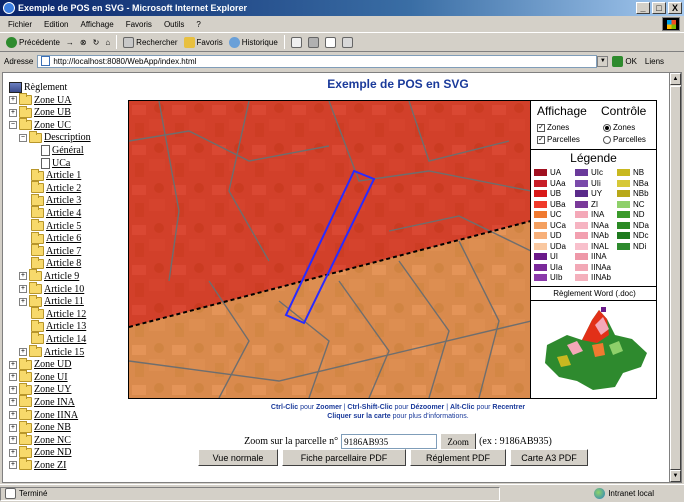 The width and height of the screenshot is (684, 502). Describe the element at coordinates (54, 402) in the screenshot. I see `tree-item-label: Zone INA` at that location.